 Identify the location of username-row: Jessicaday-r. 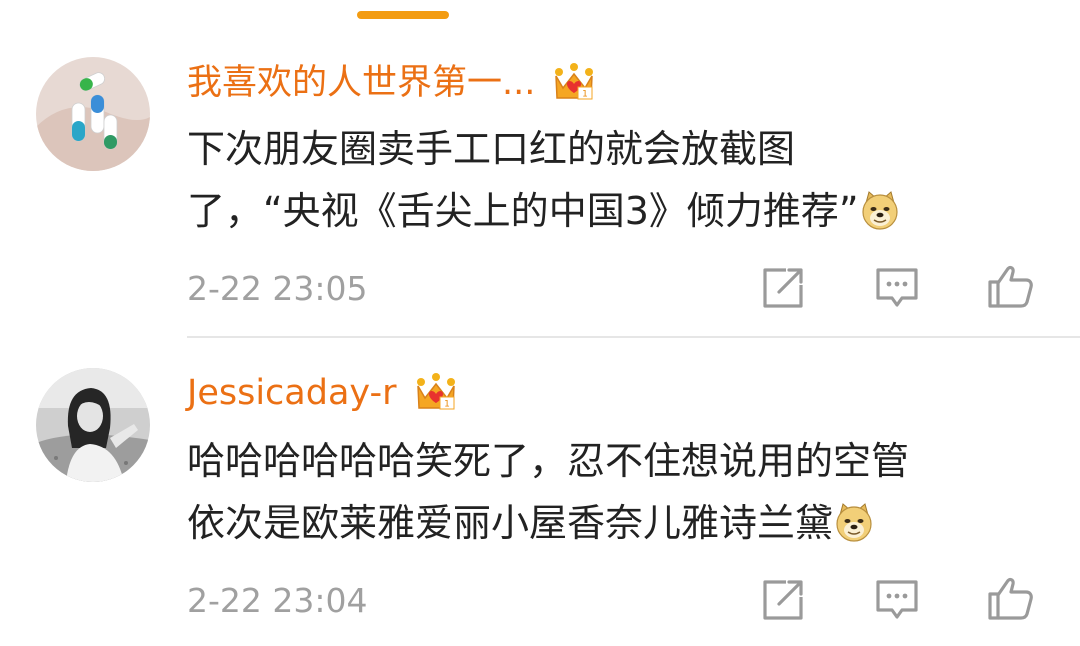
(323, 393).